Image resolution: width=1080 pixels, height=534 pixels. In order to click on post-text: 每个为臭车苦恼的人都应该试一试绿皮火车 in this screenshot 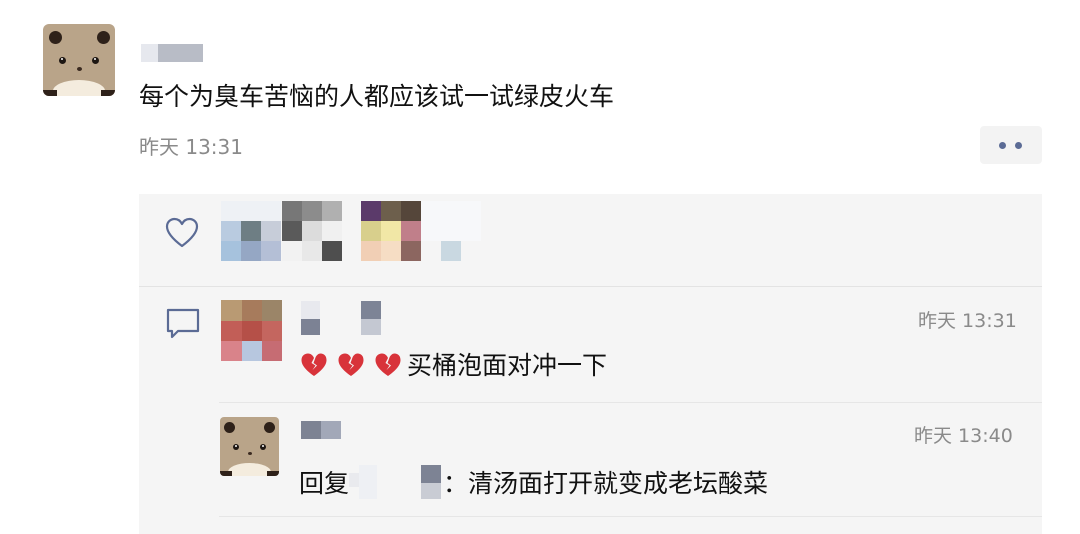, I will do `click(377, 96)`.